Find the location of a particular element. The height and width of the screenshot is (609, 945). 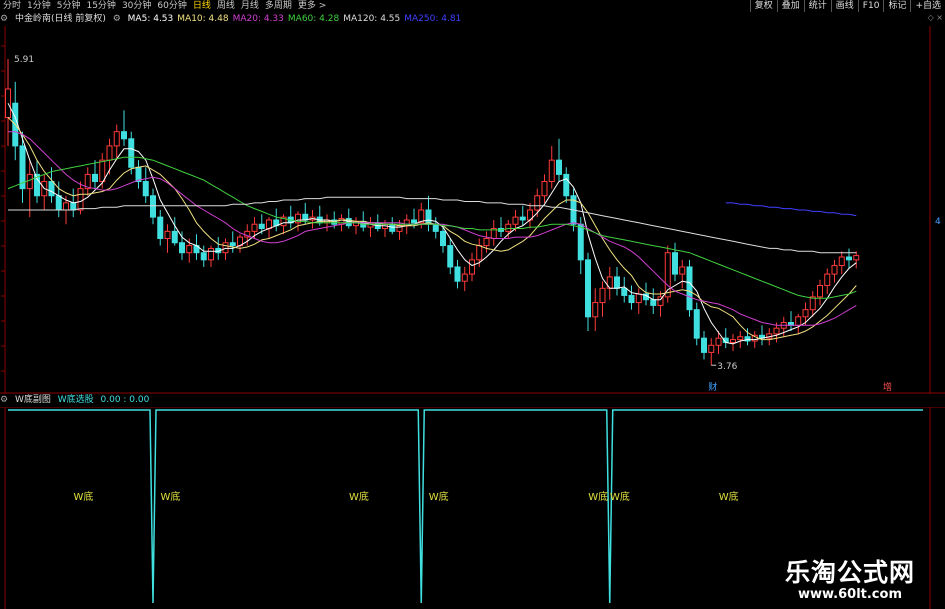

tool-button-0: 复权 is located at coordinates (763, 6).